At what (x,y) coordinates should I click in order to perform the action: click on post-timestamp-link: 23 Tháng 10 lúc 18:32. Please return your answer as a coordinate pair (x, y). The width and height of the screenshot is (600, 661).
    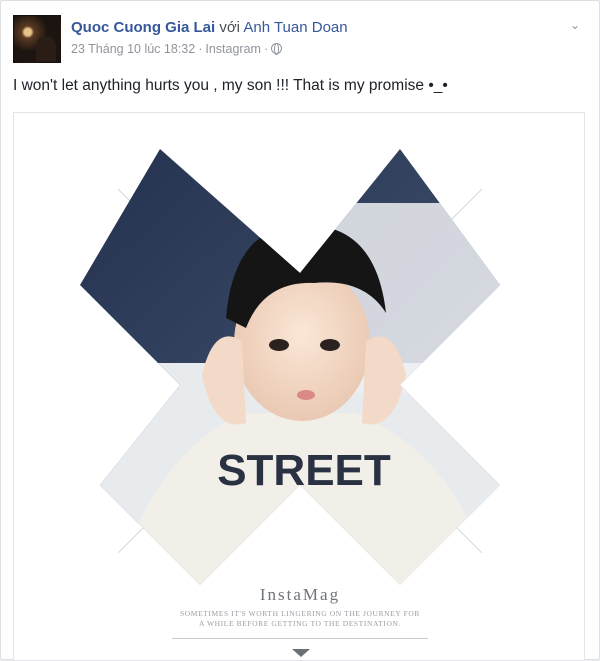
    Looking at the image, I should click on (133, 49).